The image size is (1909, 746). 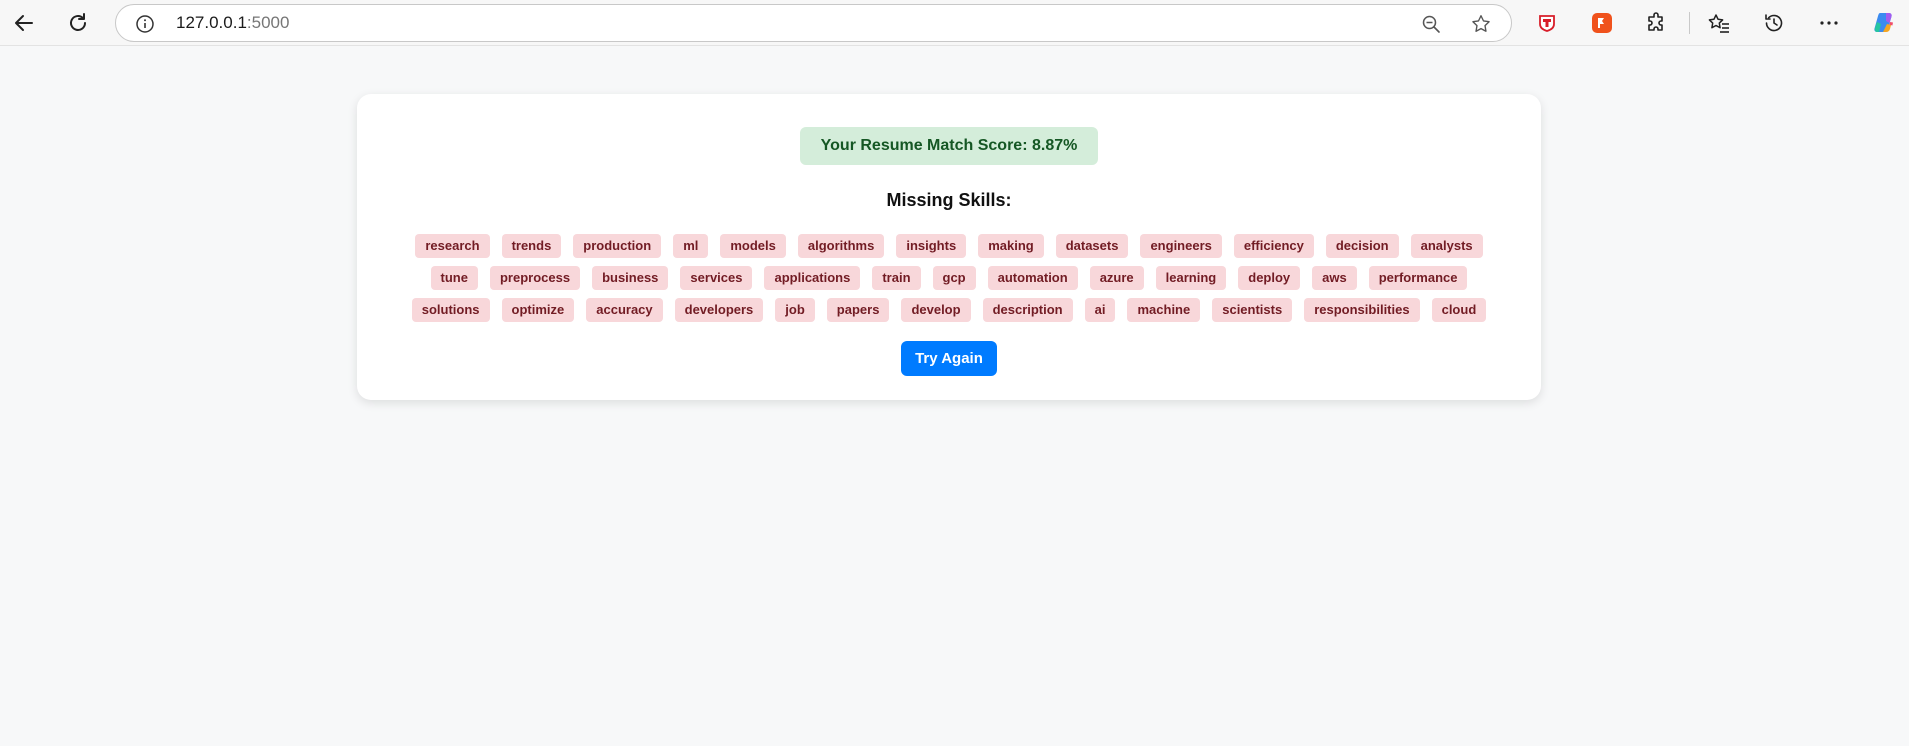 I want to click on skill-tag: automation, so click(x=1032, y=278).